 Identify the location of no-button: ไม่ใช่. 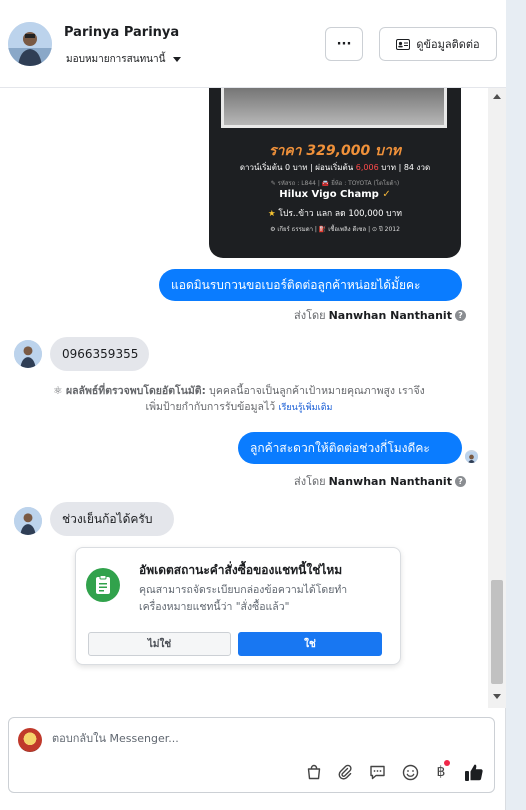
(159, 644).